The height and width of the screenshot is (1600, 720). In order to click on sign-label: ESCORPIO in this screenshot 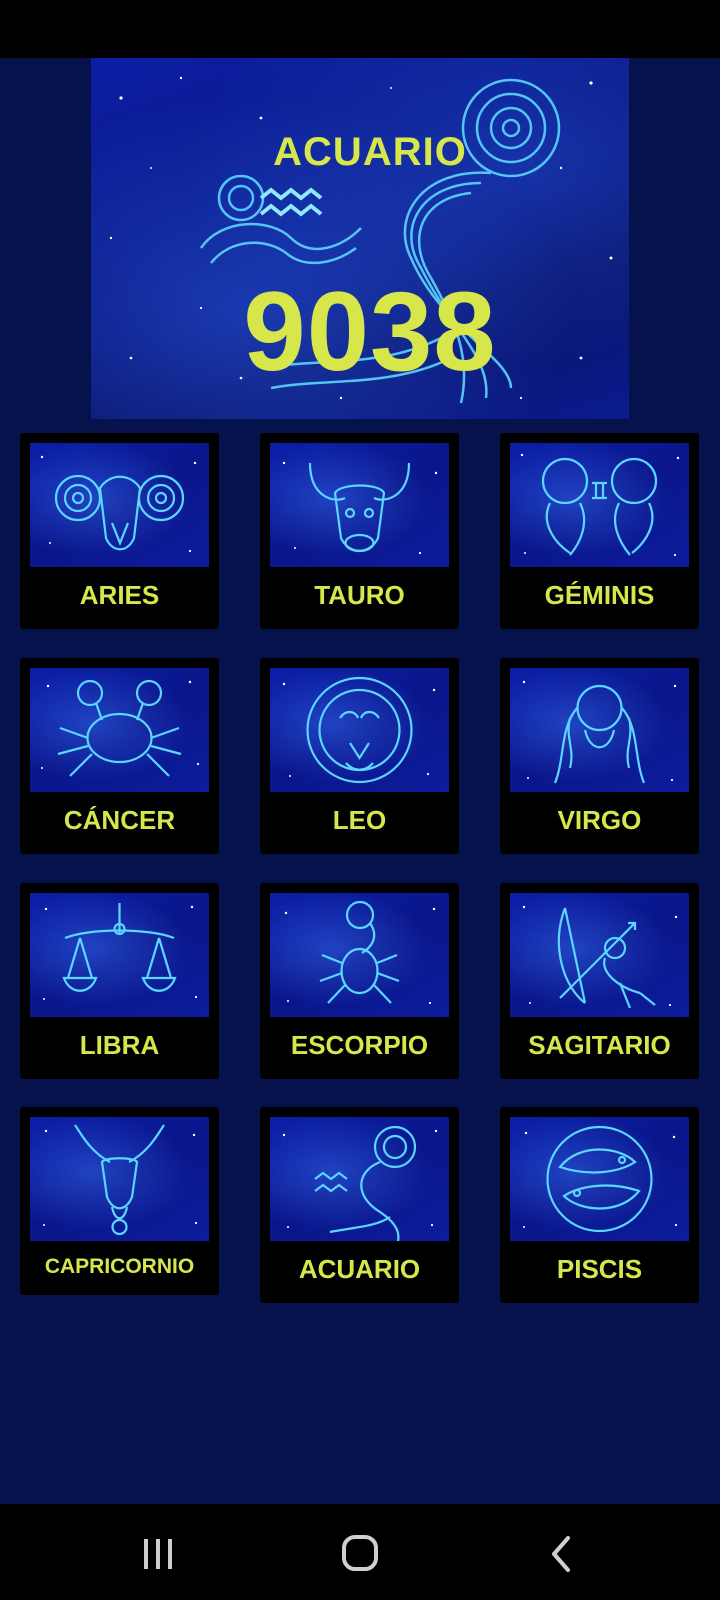, I will do `click(359, 1045)`.